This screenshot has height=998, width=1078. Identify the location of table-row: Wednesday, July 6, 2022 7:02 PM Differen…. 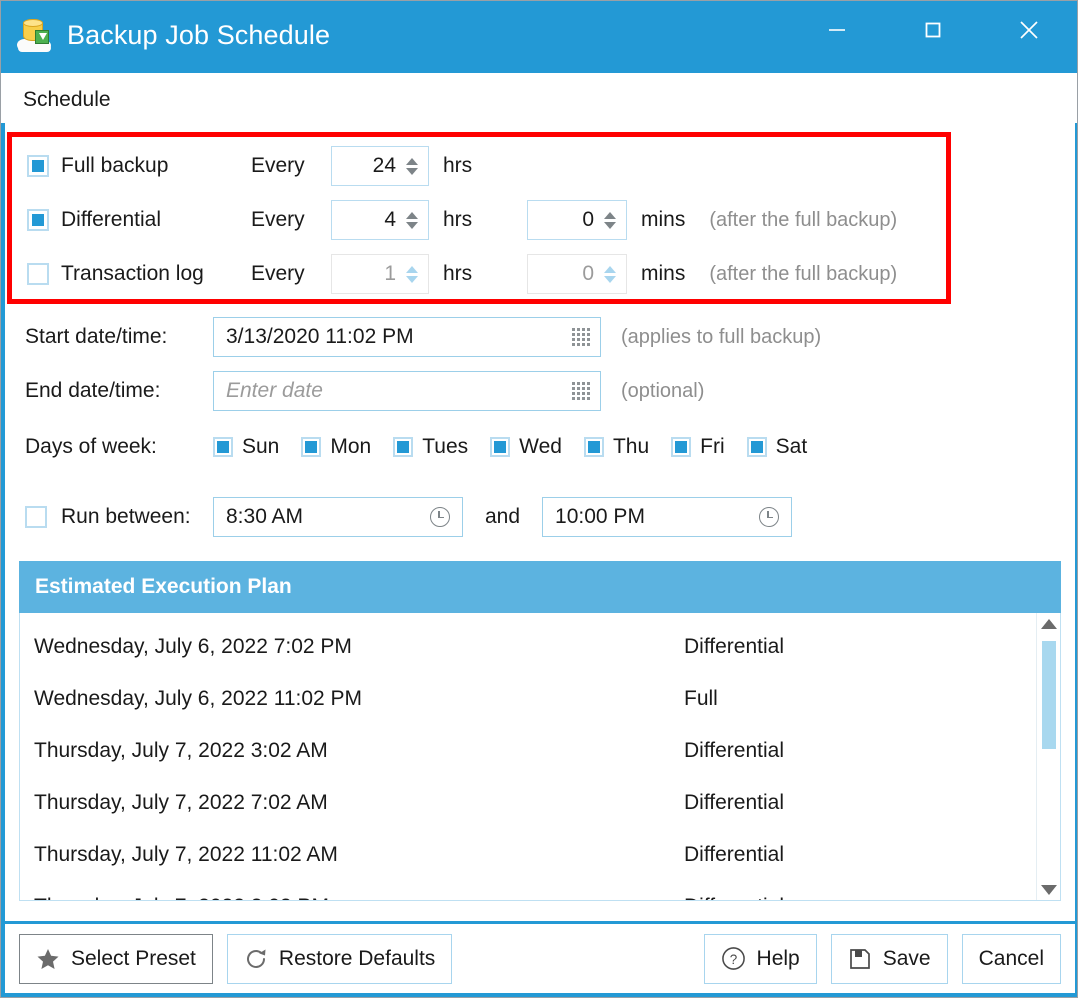
(540, 647).